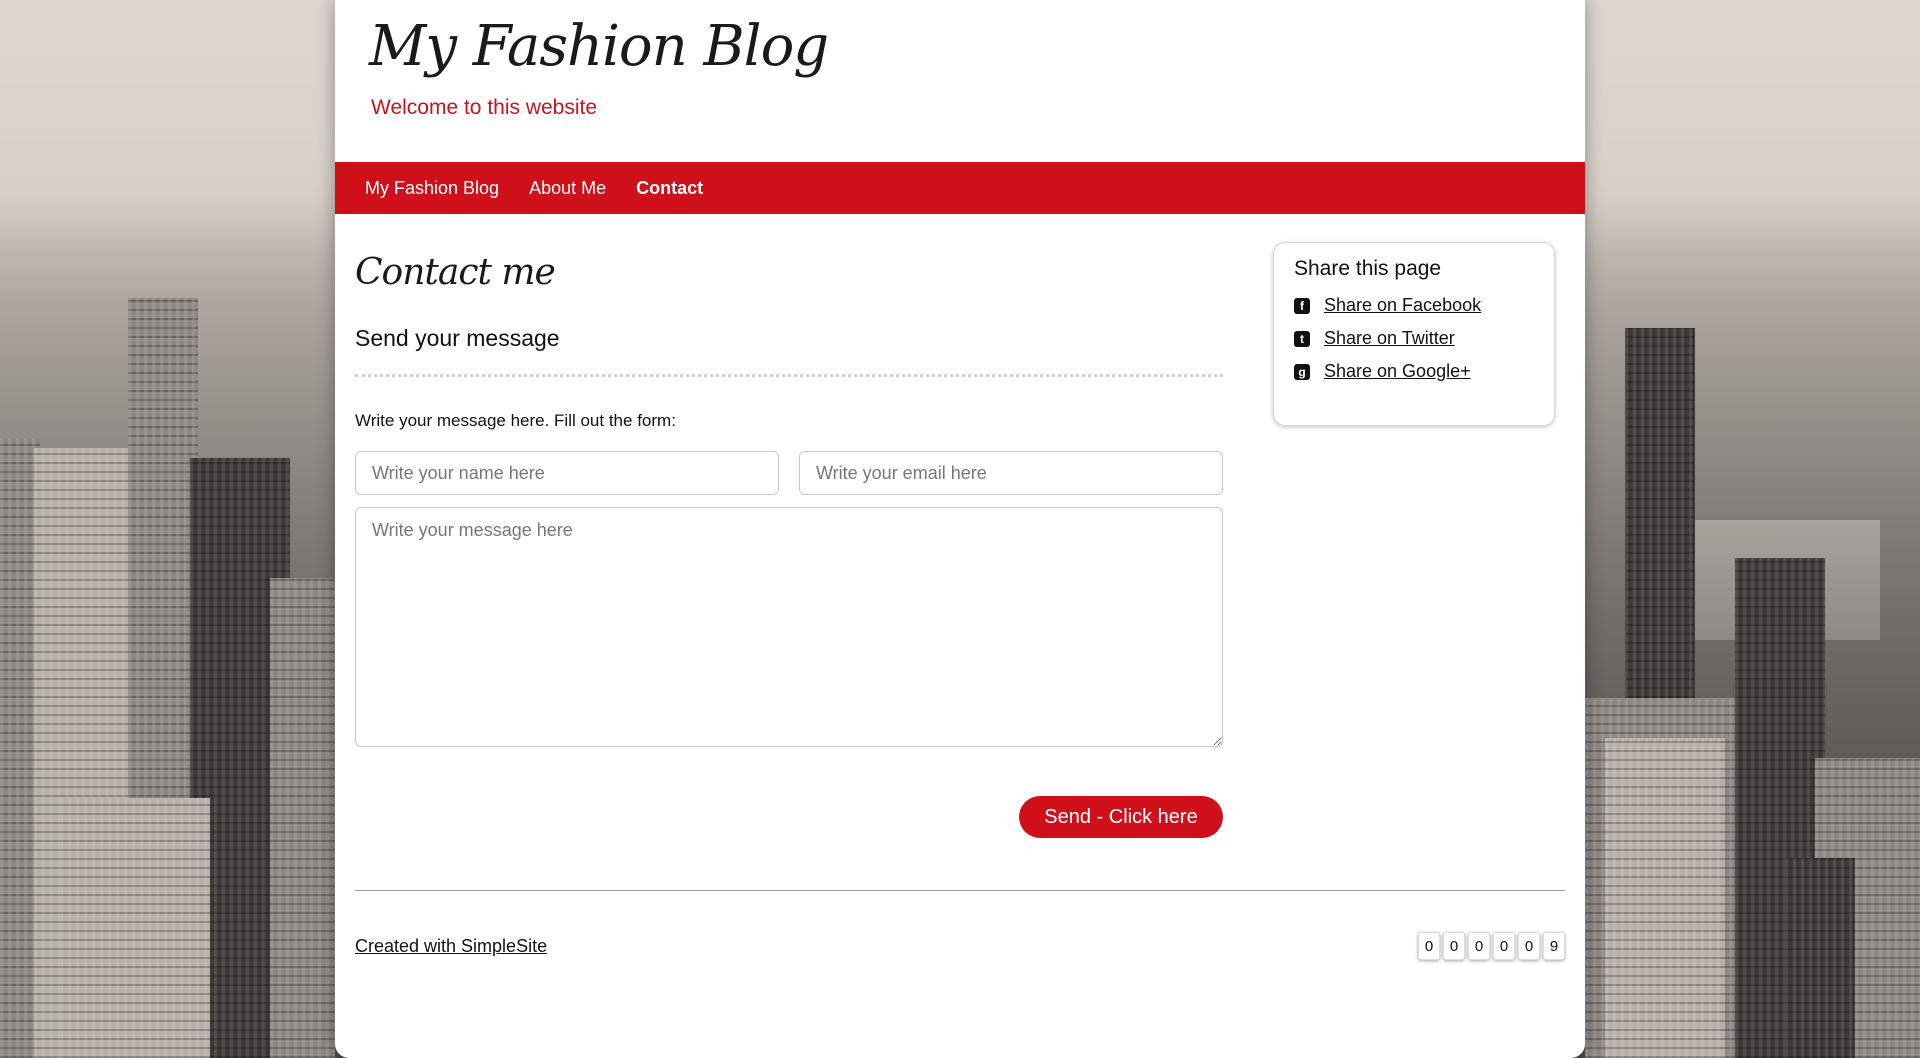 This screenshot has height=1058, width=1920. What do you see at coordinates (1011, 473) in the screenshot?
I see `email-input` at bounding box center [1011, 473].